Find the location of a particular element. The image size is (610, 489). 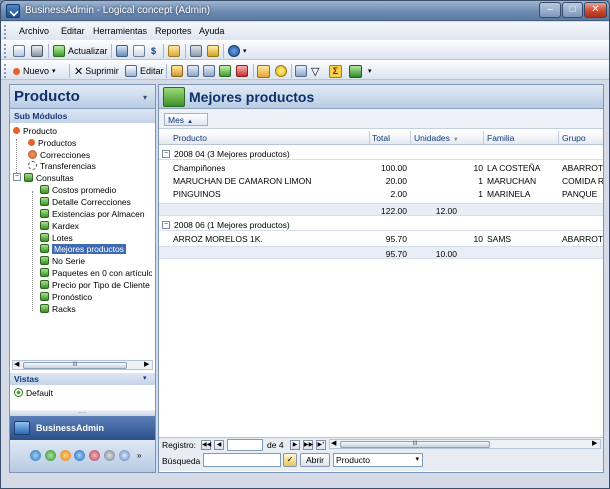

nav-icons-overflow-chevron-icon: » is located at coordinates (139, 455).